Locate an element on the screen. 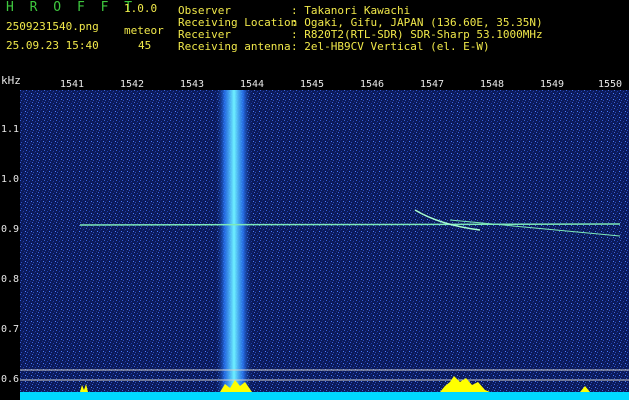  x-tick: 1545 is located at coordinates (312, 84).